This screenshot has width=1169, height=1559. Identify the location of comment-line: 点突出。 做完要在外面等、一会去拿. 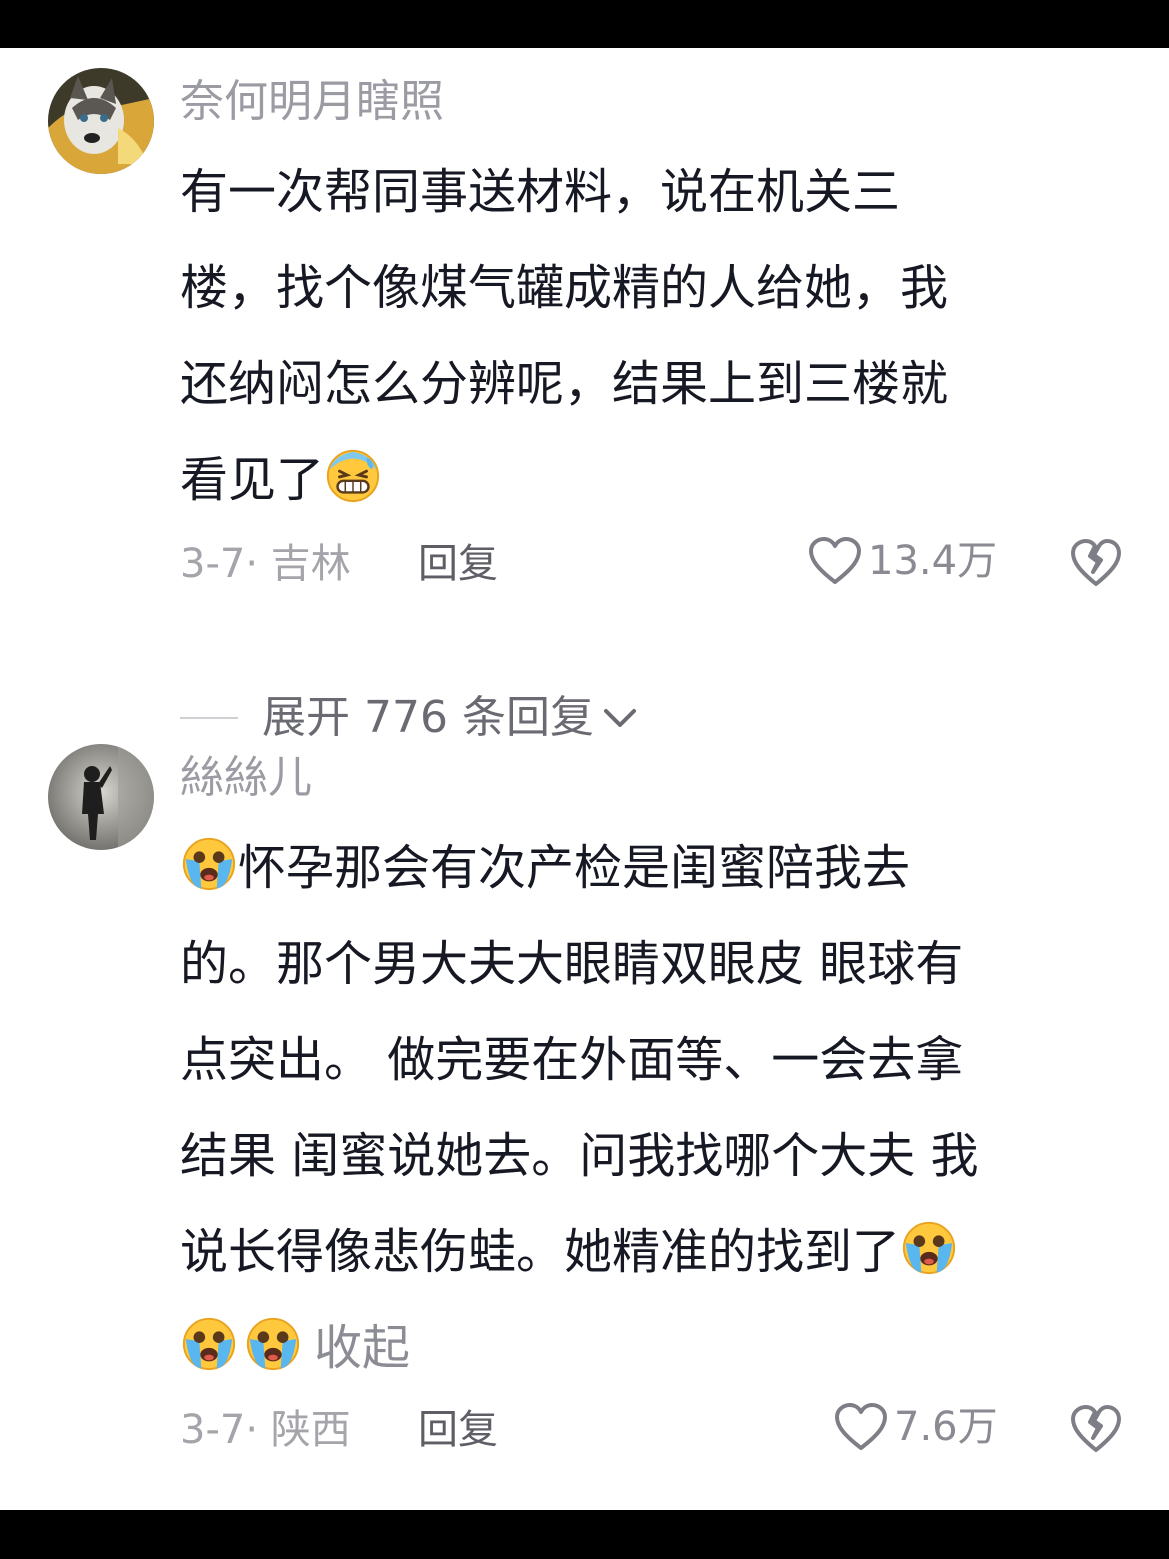
(572, 1060).